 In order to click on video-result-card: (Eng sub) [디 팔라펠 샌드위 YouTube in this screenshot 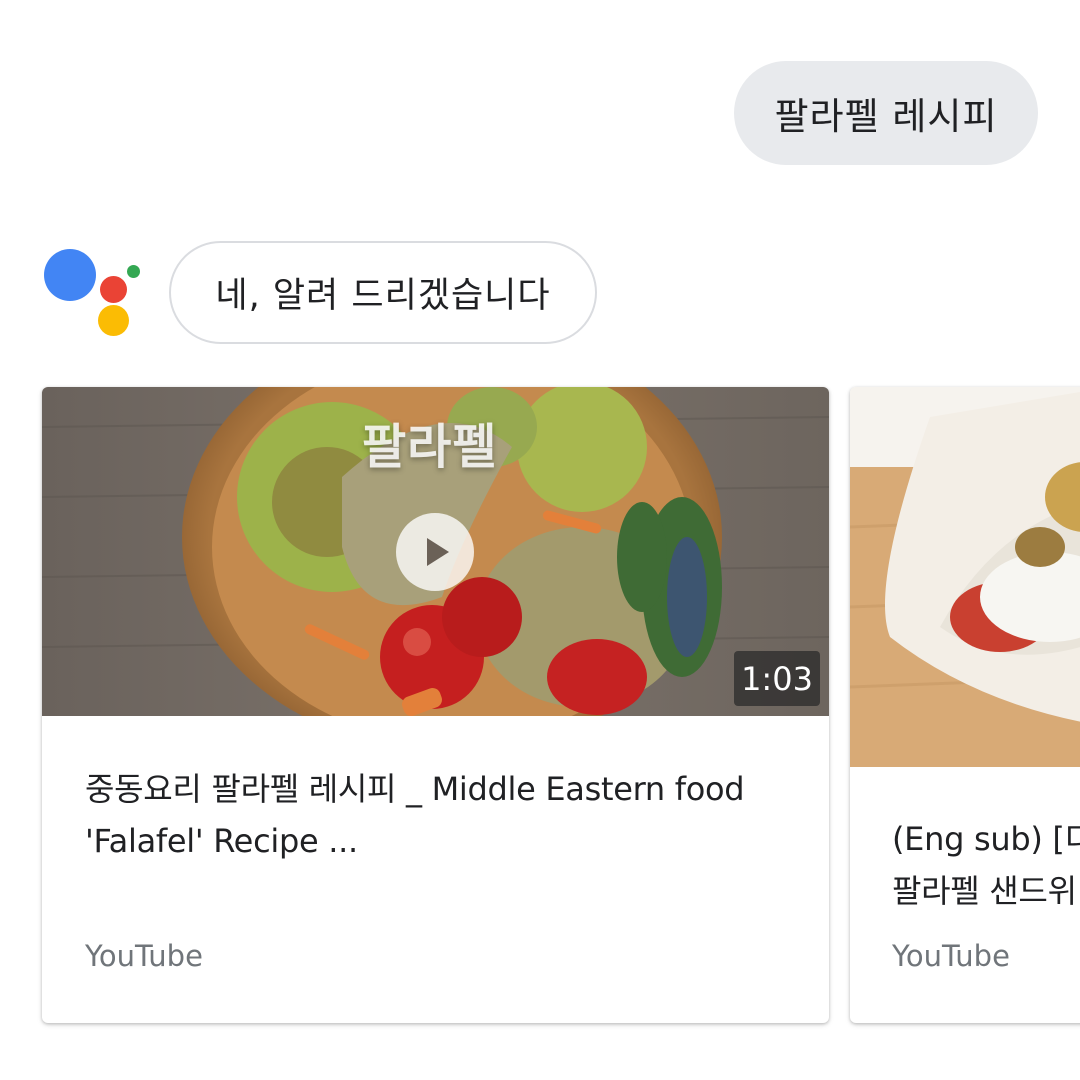, I will do `click(965, 705)`.